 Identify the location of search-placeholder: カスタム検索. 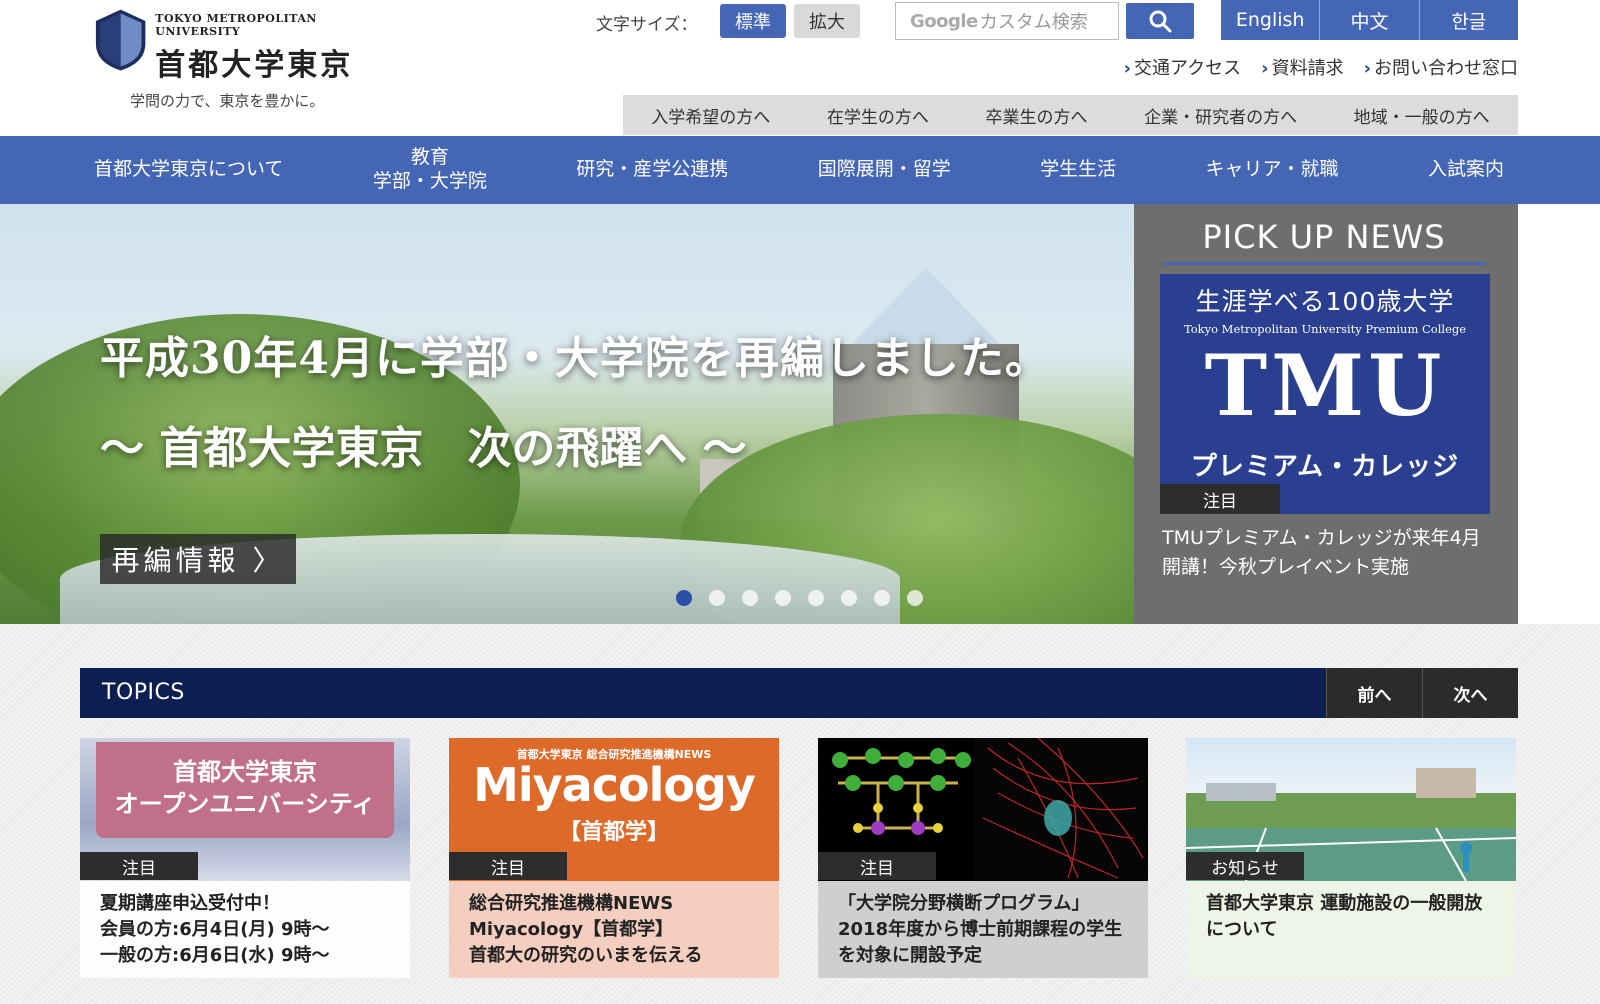
(1033, 22).